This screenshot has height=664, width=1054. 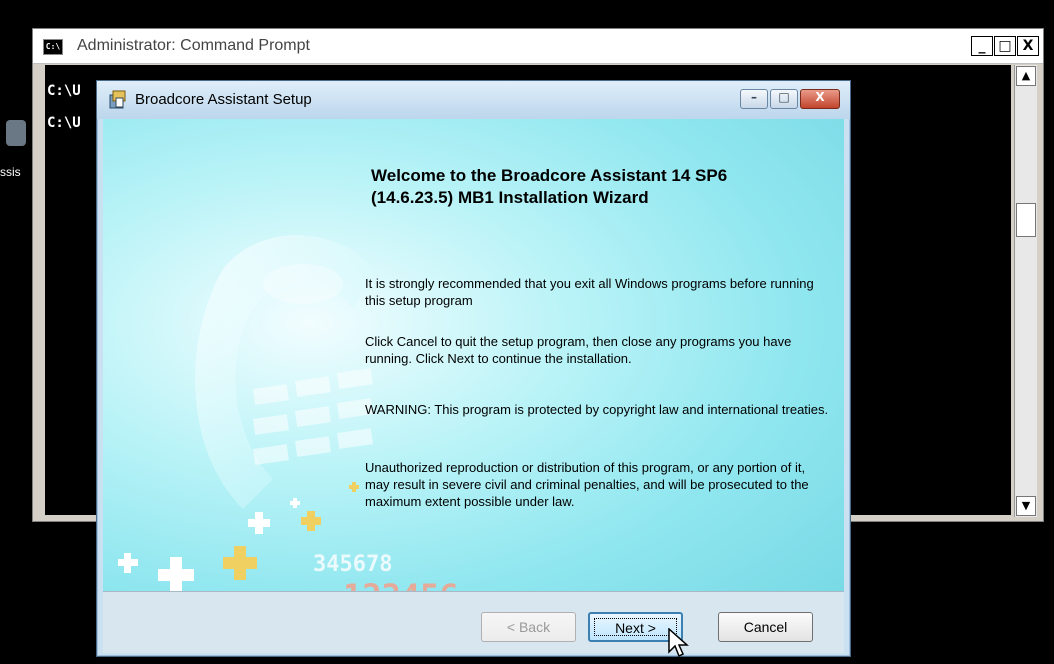 What do you see at coordinates (538, 46) in the screenshot?
I see `cmd-title-bar: C:\ Administrator: Command Prompt _ □ X` at bounding box center [538, 46].